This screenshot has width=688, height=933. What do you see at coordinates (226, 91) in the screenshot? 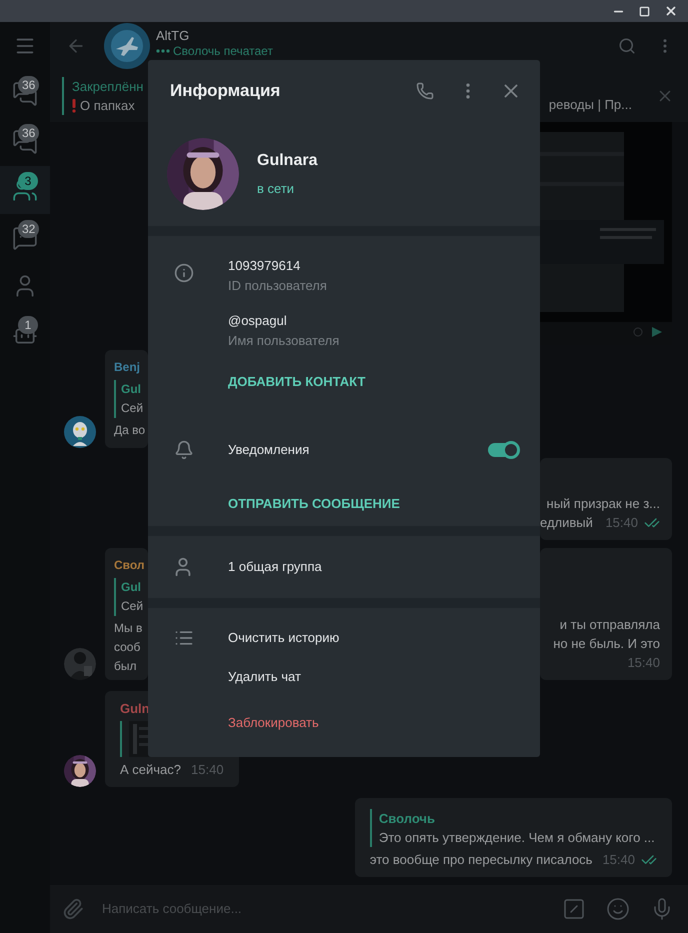
I see `dialog-title: Информация` at bounding box center [226, 91].